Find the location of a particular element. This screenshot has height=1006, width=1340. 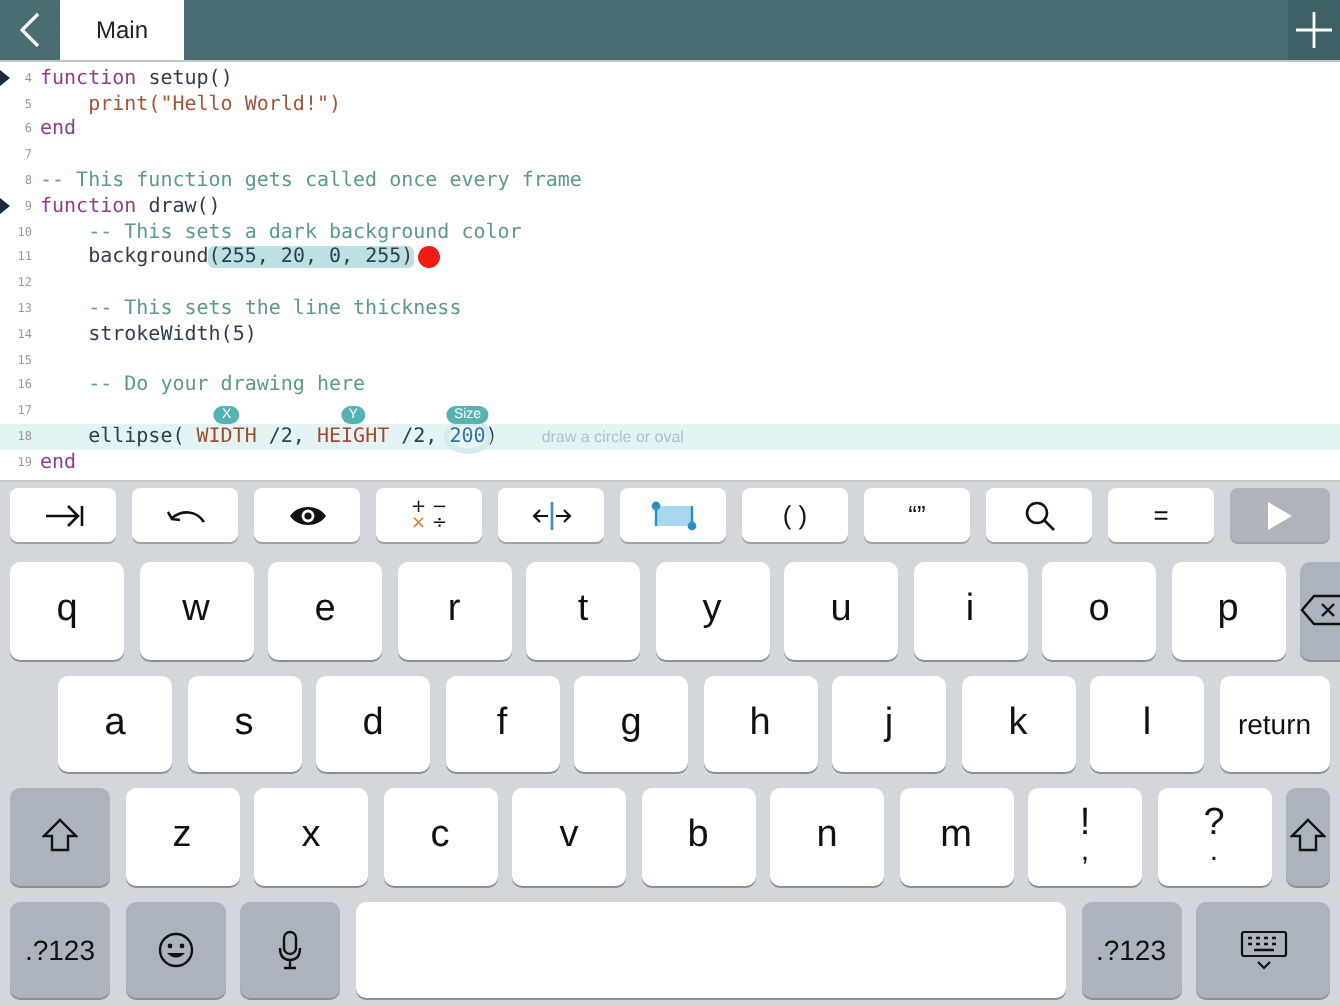

letter-key: z is located at coordinates (182, 836).